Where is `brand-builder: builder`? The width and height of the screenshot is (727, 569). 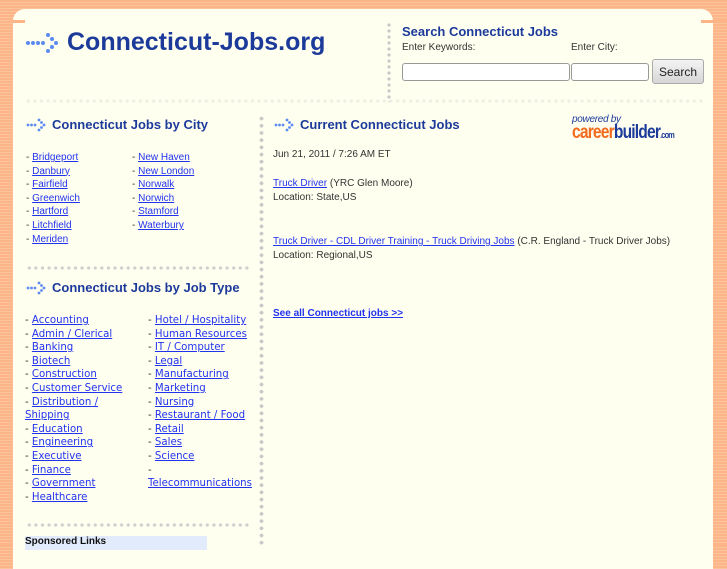
brand-builder: builder is located at coordinates (637, 132).